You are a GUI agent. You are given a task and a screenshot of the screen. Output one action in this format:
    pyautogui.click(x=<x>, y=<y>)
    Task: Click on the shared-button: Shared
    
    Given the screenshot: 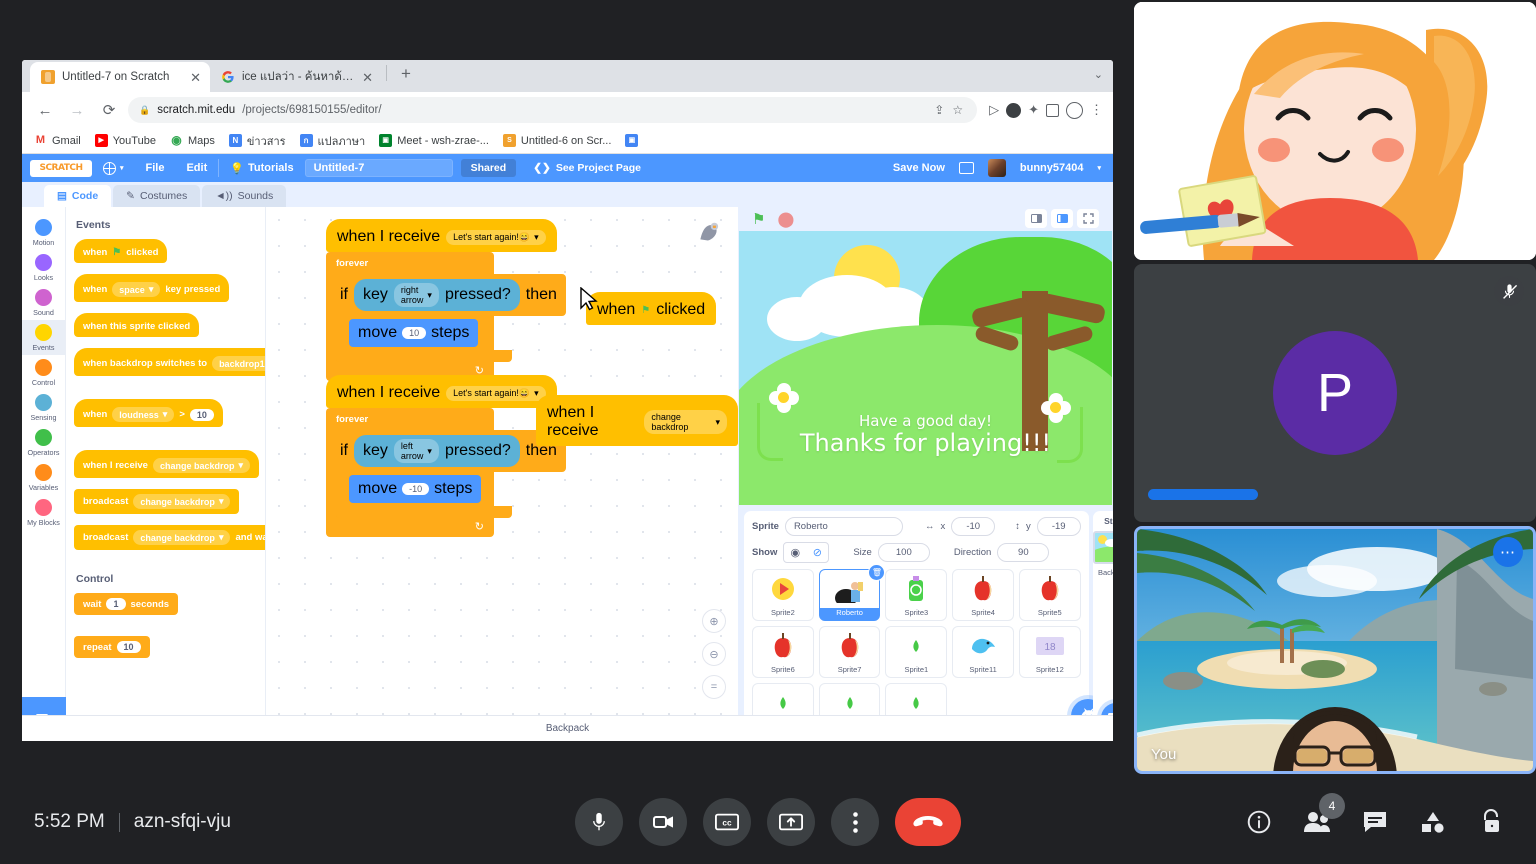 What is the action you would take?
    pyautogui.click(x=488, y=168)
    